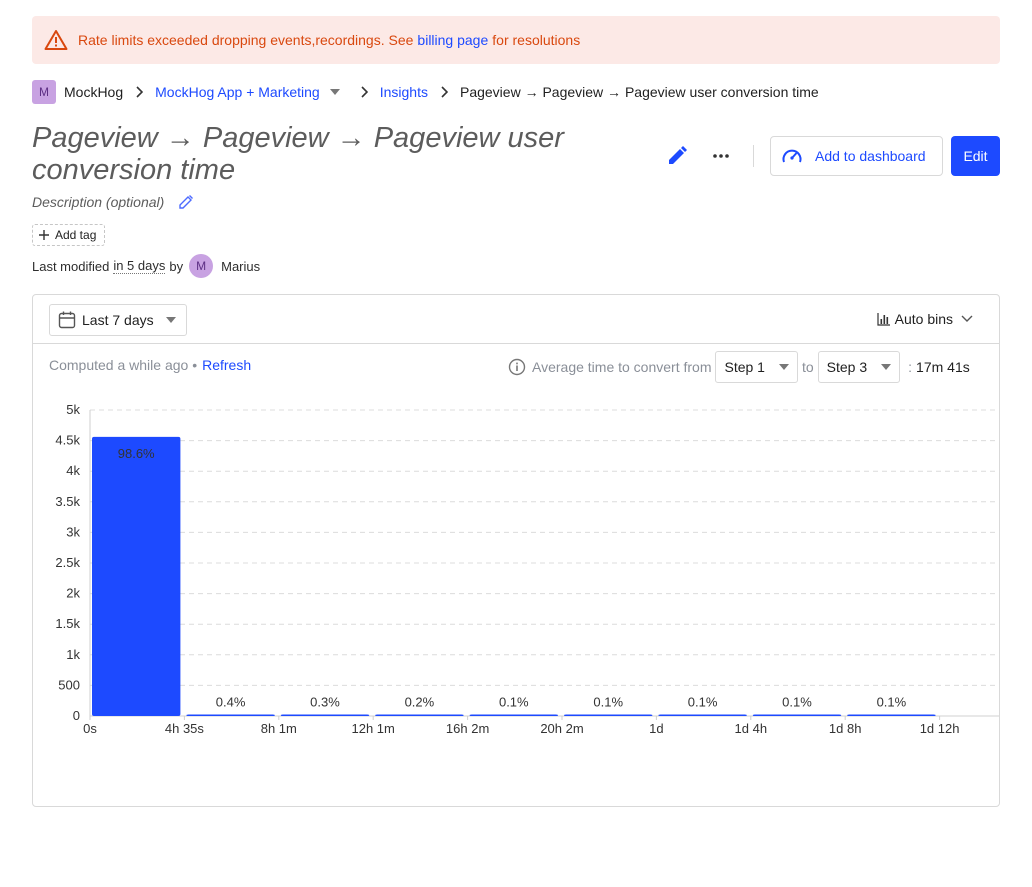 The image size is (1032, 887). What do you see at coordinates (44, 235) in the screenshot?
I see `plus-icon` at bounding box center [44, 235].